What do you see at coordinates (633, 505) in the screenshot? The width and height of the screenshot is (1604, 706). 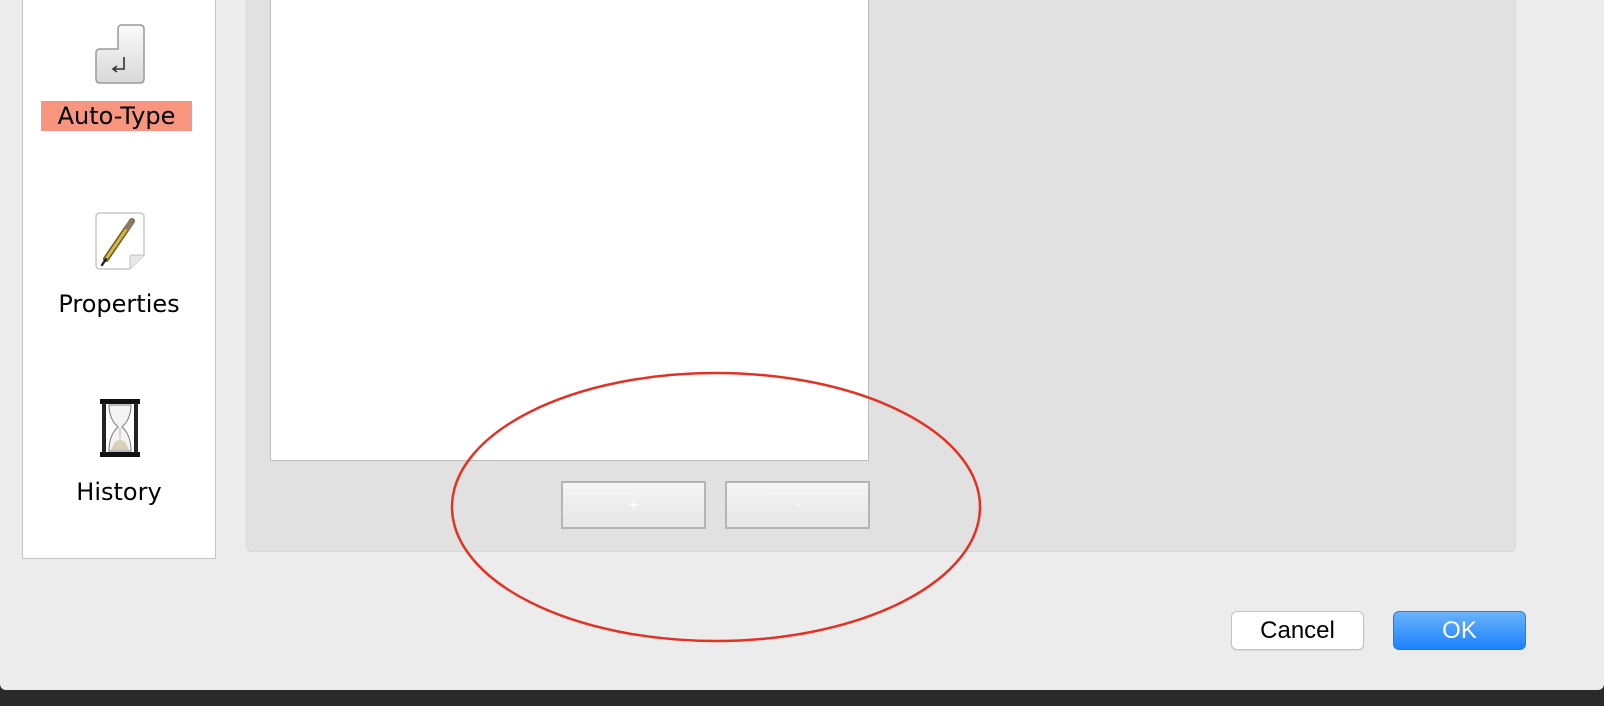 I see `add-association-button: +` at bounding box center [633, 505].